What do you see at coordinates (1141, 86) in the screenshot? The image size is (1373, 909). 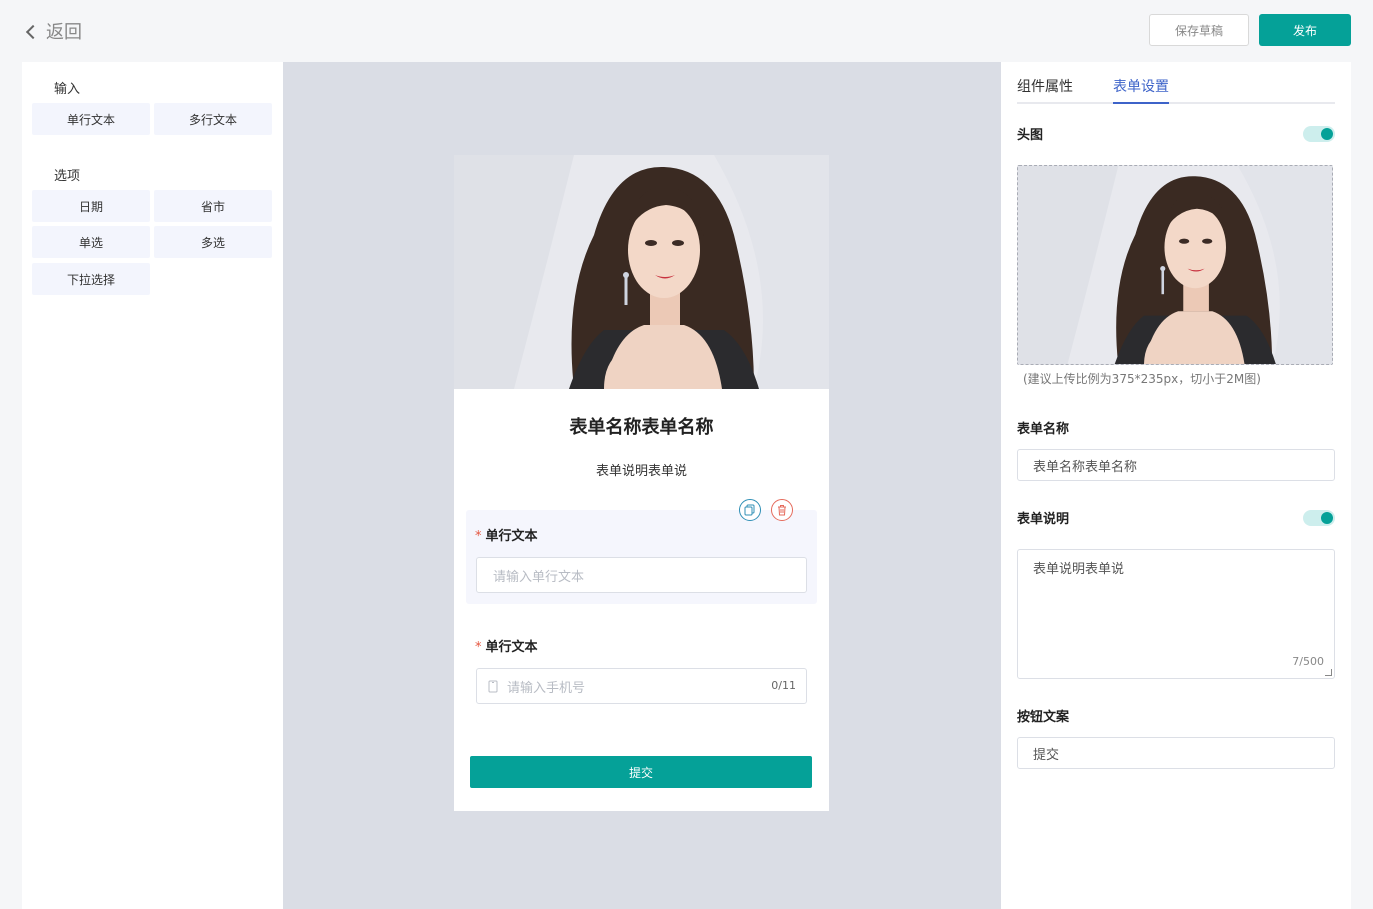 I see `tab-form-settings: 表单设置` at bounding box center [1141, 86].